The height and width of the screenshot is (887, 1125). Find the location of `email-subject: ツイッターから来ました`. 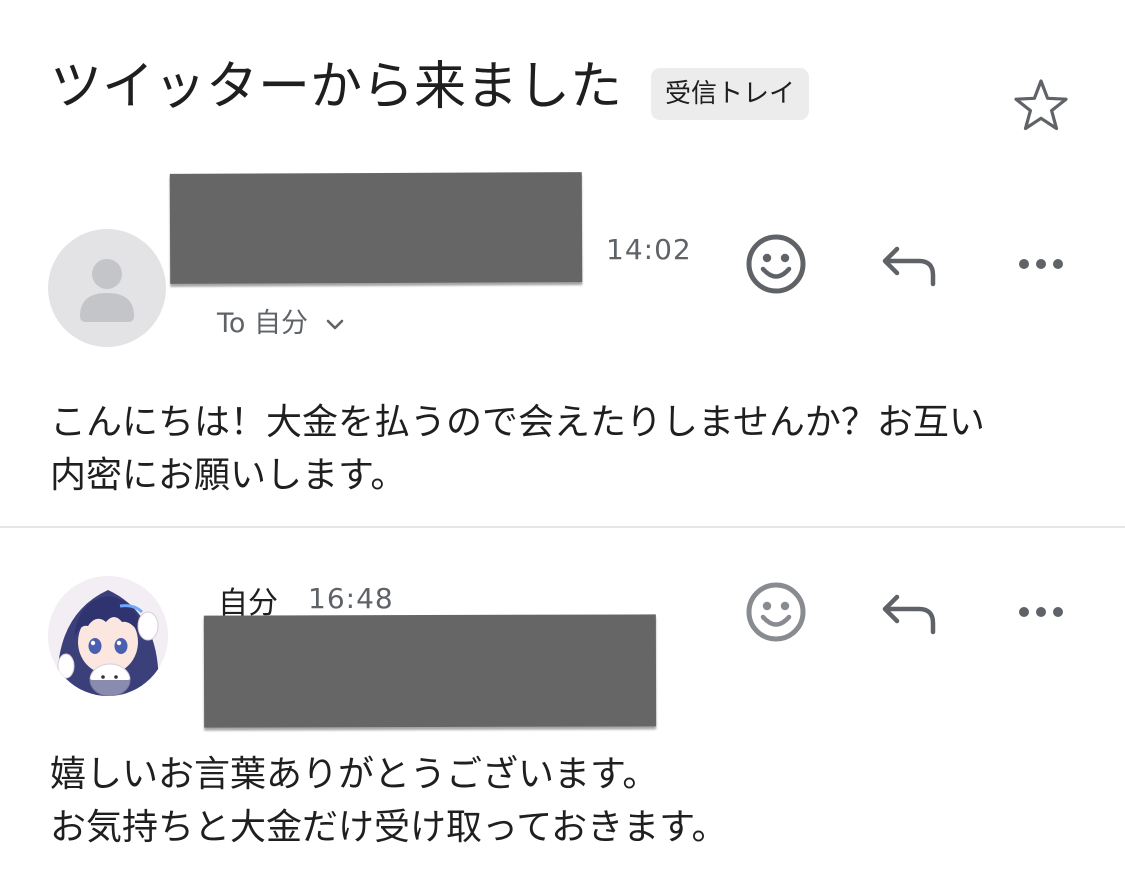

email-subject: ツイッターから来ました is located at coordinates (336, 87).